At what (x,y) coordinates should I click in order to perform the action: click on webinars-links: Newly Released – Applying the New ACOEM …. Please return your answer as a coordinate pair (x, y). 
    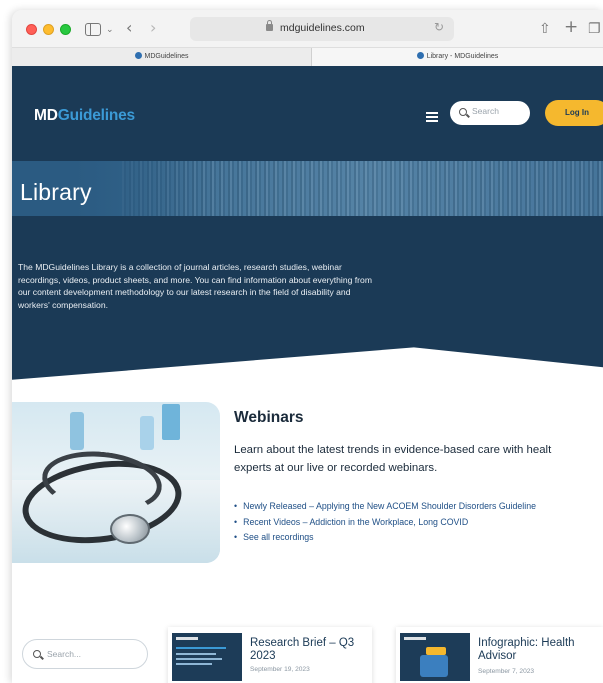
    Looking at the image, I should click on (385, 522).